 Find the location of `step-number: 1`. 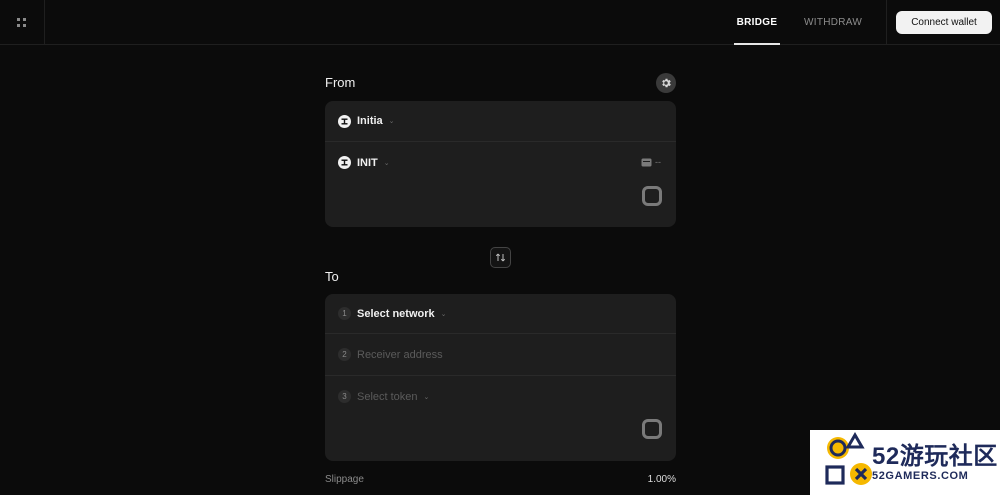

step-number: 1 is located at coordinates (344, 313).